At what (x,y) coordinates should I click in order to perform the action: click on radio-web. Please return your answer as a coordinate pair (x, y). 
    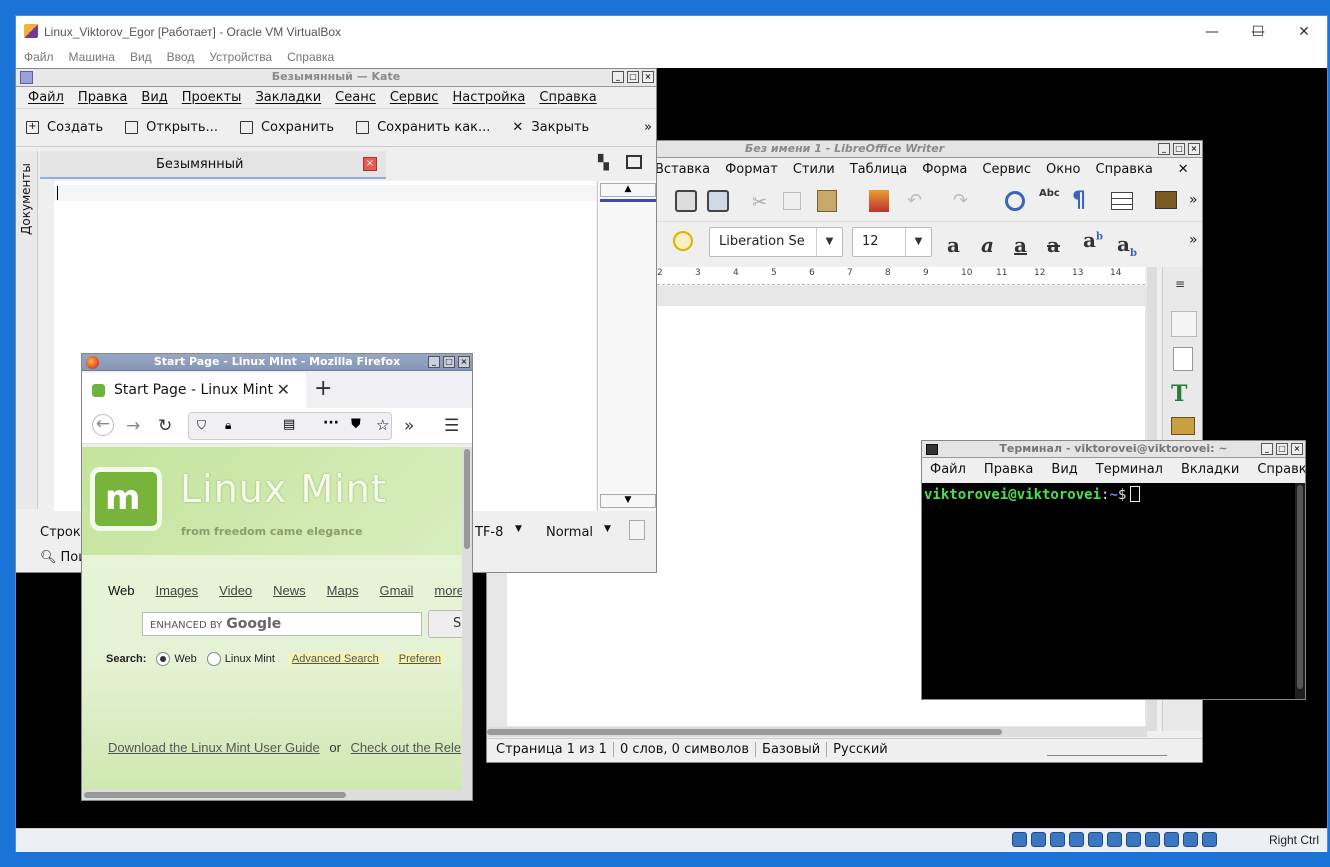
    Looking at the image, I should click on (163, 659).